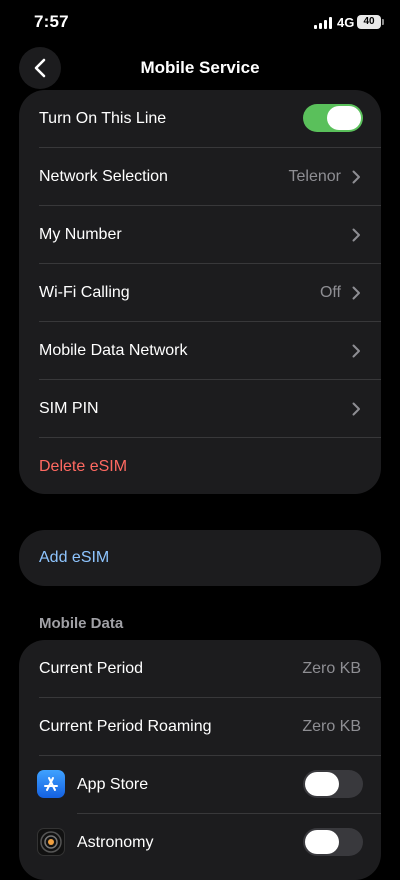  I want to click on mobile-data-header: Mobile Data, so click(81, 623).